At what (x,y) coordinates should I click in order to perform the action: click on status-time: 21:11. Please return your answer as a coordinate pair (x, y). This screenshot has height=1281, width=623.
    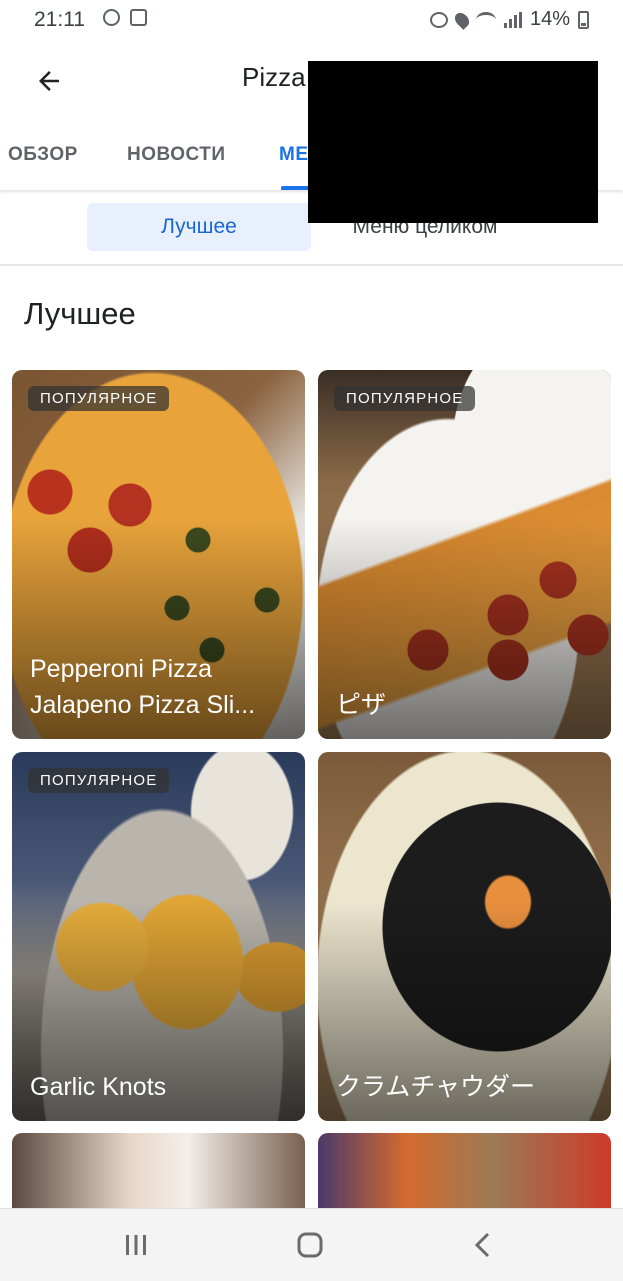
    Looking at the image, I should click on (59, 19).